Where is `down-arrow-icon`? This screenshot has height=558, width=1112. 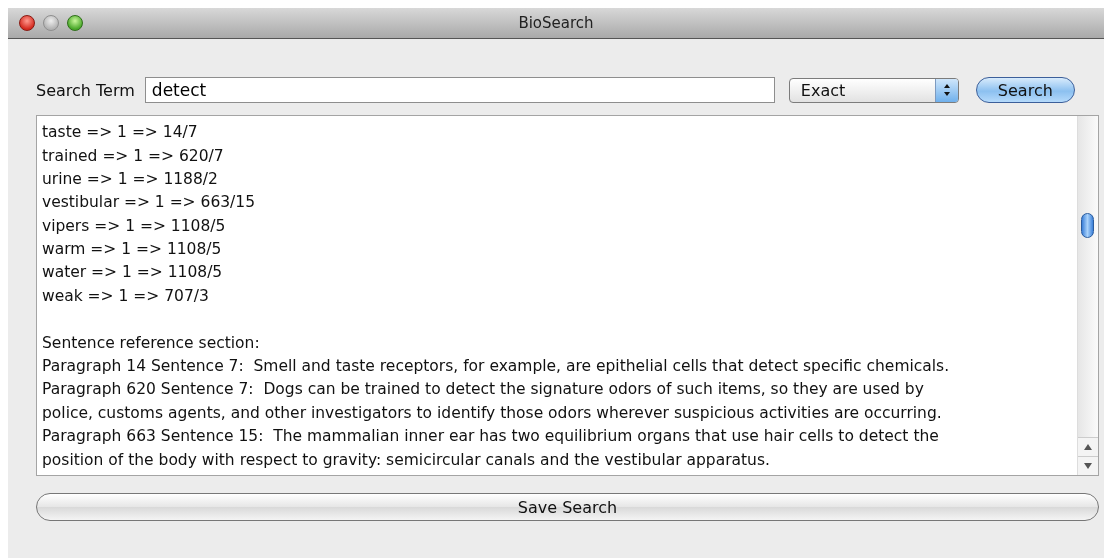
down-arrow-icon is located at coordinates (1088, 466).